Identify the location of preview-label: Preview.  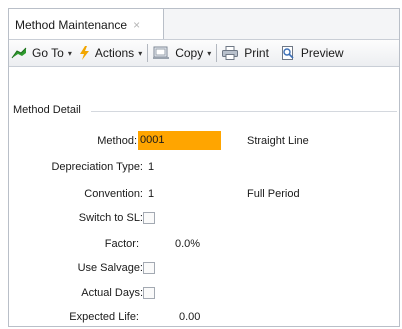
(322, 53).